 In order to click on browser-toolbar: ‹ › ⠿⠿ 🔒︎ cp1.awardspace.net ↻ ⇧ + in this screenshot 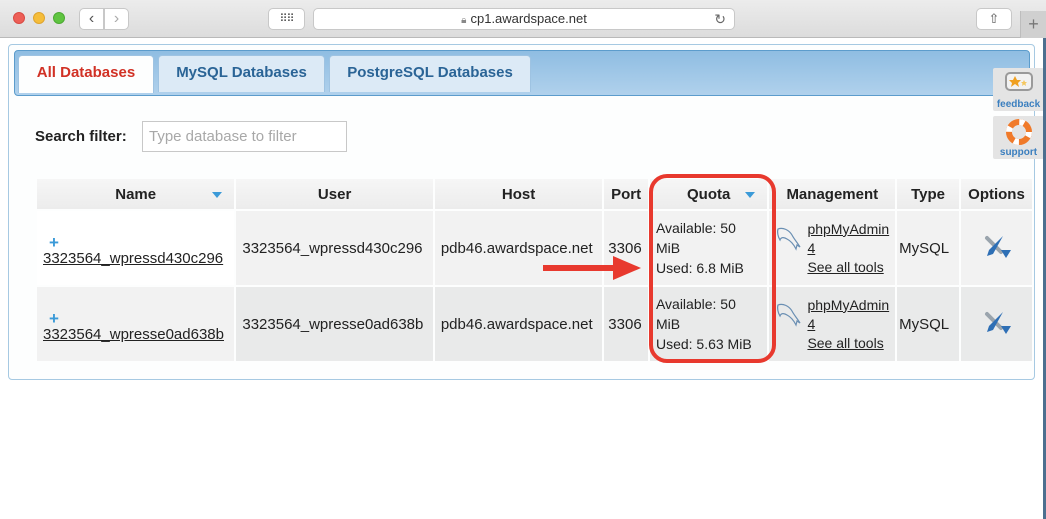, I will do `click(523, 19)`.